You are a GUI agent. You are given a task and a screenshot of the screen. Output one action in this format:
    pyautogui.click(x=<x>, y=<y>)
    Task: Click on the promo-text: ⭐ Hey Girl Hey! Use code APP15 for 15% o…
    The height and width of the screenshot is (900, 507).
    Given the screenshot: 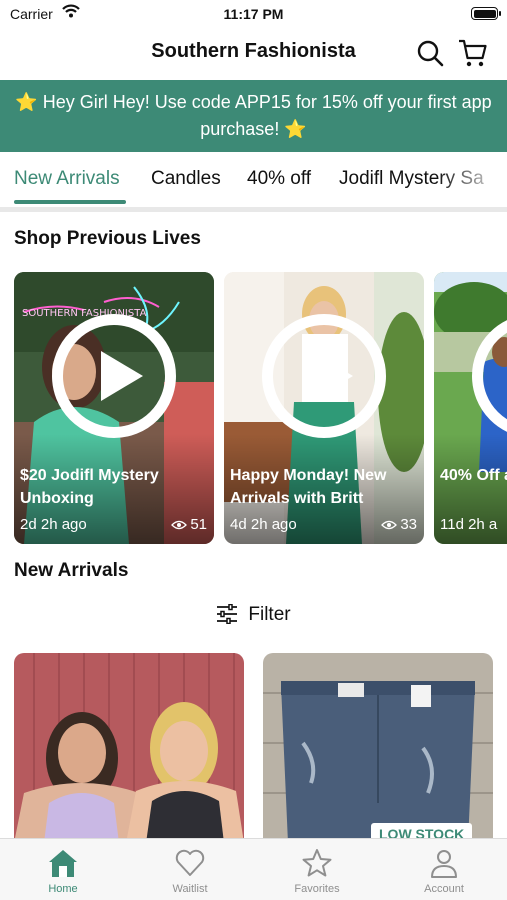 What is the action you would take?
    pyautogui.click(x=253, y=115)
    